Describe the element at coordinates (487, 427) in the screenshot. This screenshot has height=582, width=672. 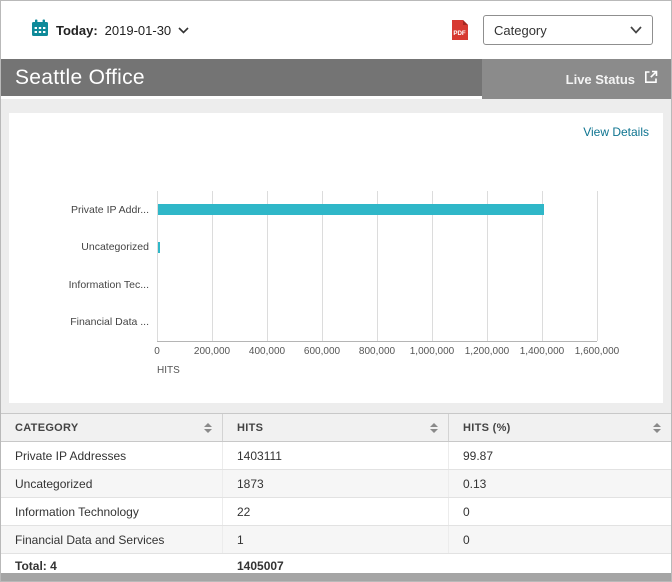
I see `column-header-label: HITS (%)` at that location.